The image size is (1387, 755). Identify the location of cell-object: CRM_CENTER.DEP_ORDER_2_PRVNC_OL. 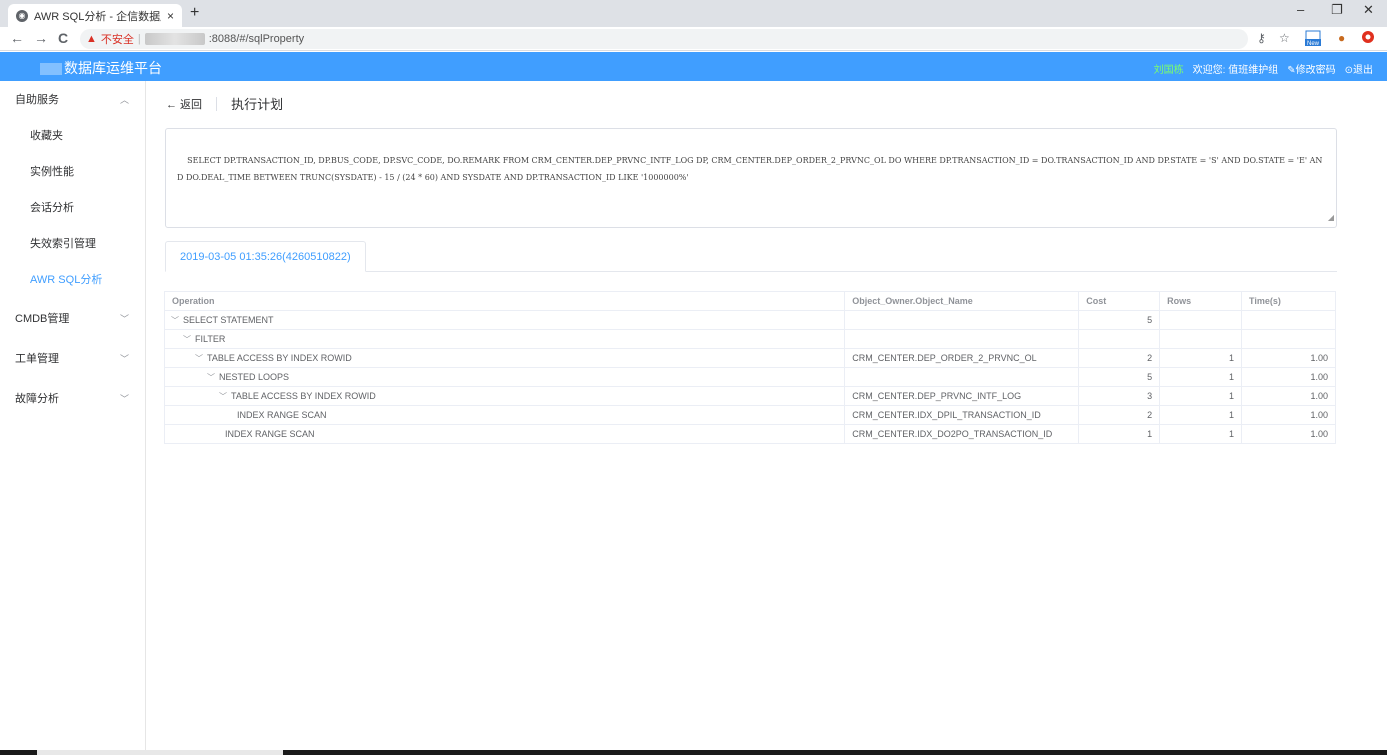
(962, 358).